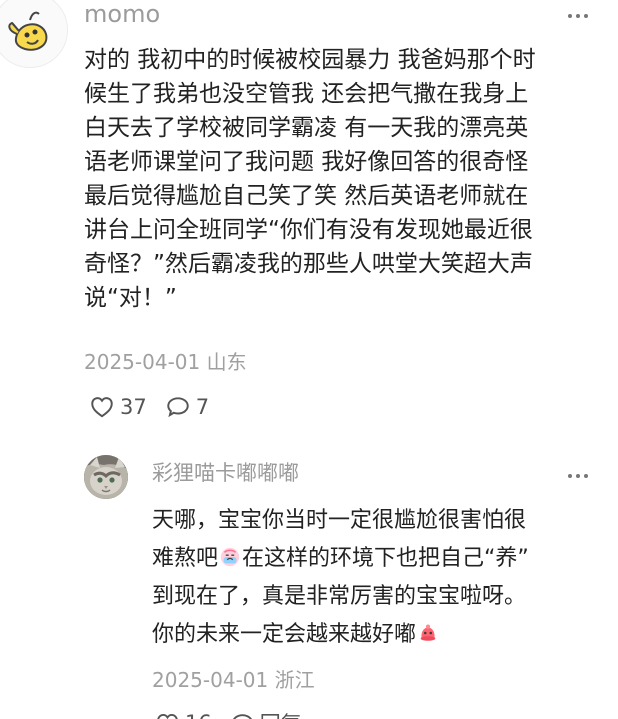  What do you see at coordinates (385, 558) in the screenshot?
I see `reply-line-part: 在这样的环境下也把自己“养”` at bounding box center [385, 558].